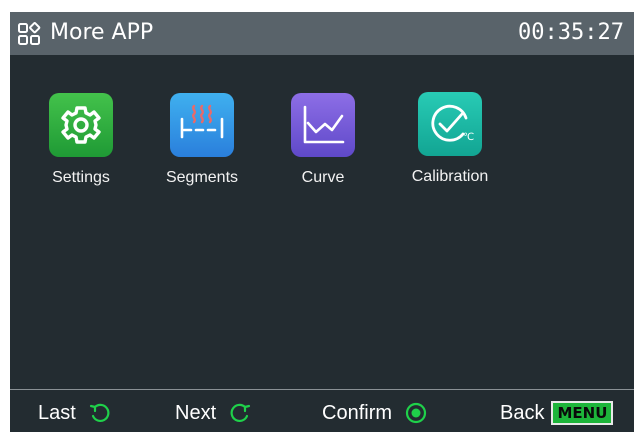 The image size is (635, 432). What do you see at coordinates (57, 412) in the screenshot?
I see `last-label: Last` at bounding box center [57, 412].